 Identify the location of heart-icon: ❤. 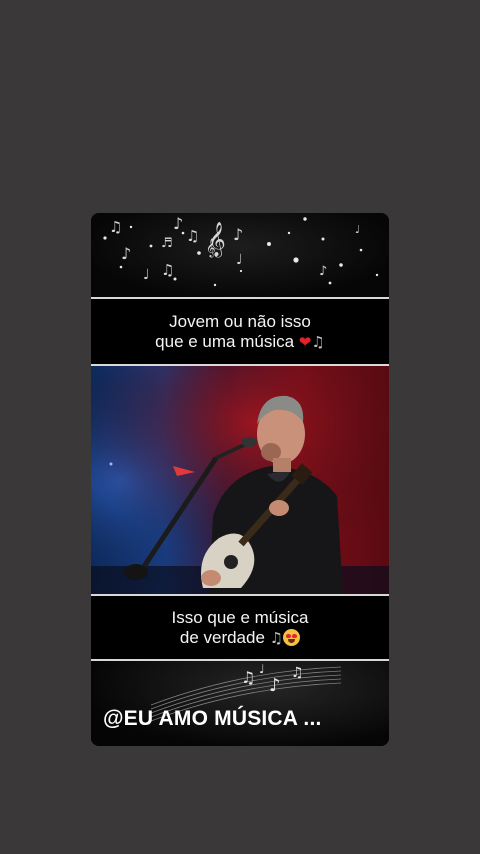
(305, 342).